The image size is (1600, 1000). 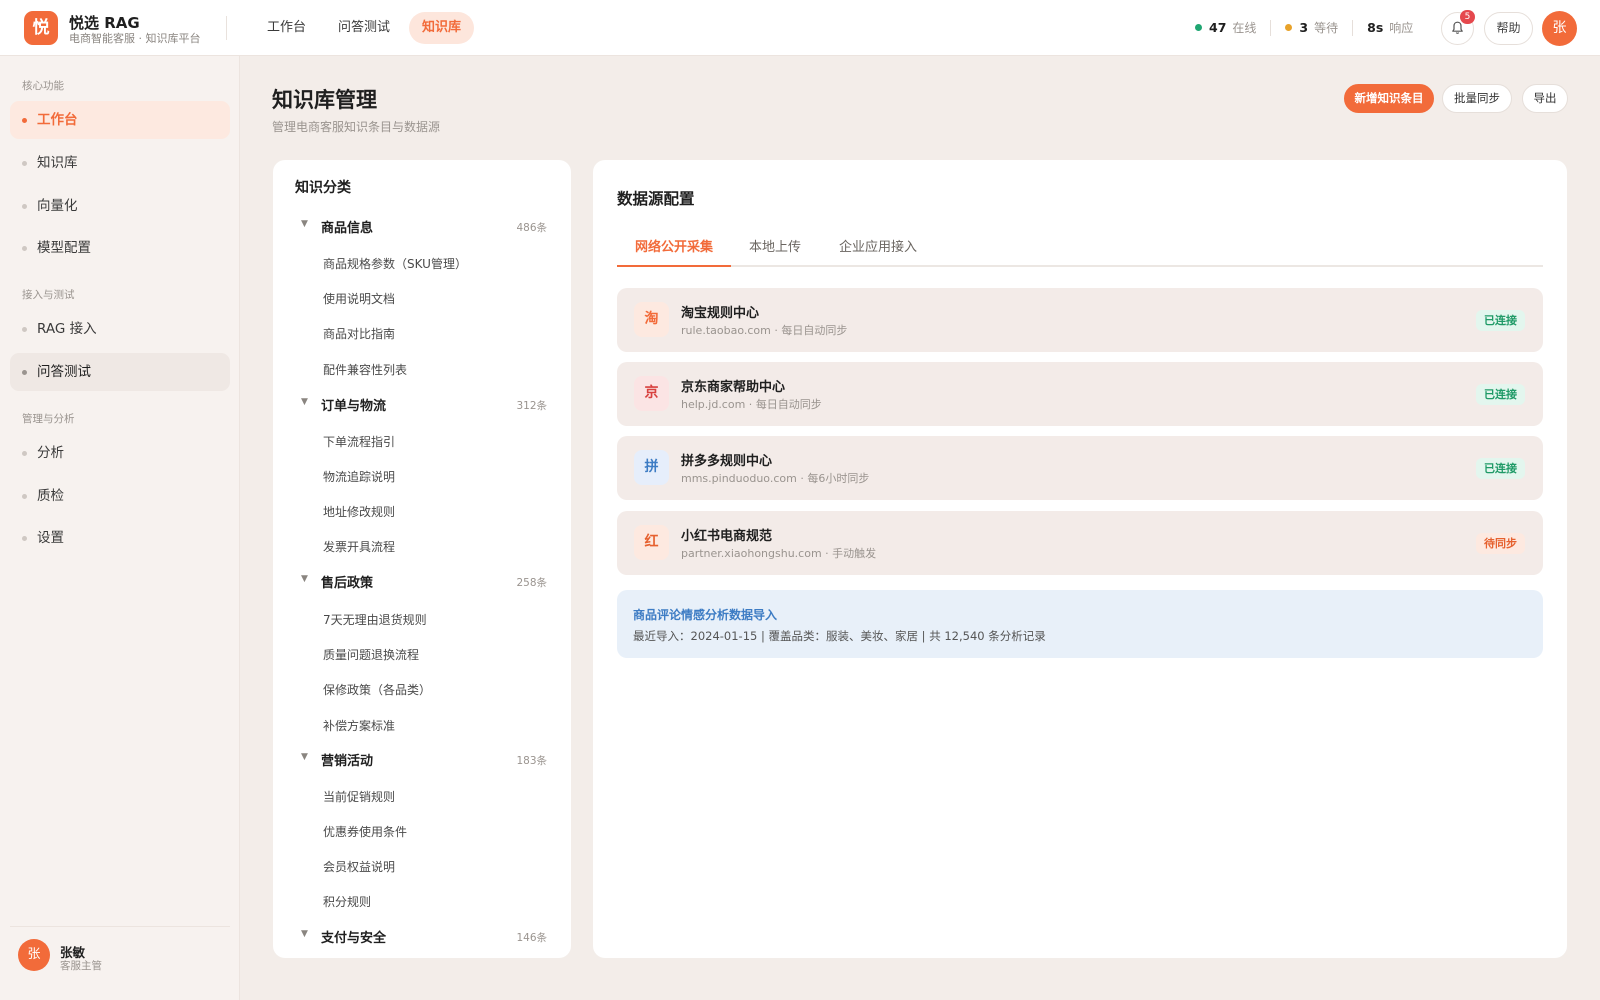 I want to click on datasource-schedule: 每6小时同步, so click(x=838, y=478).